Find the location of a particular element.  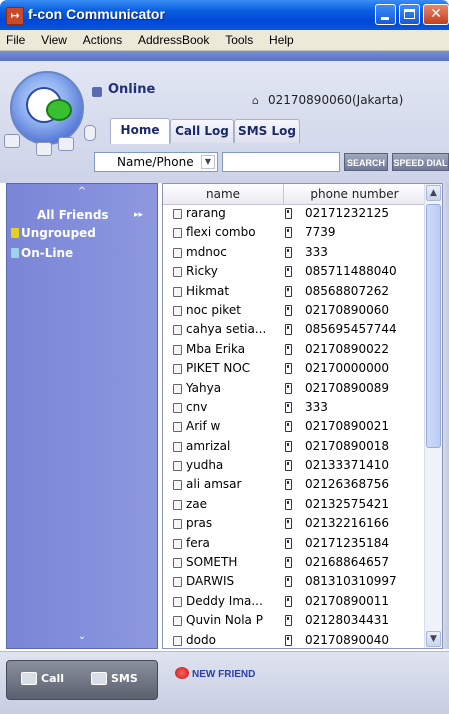

table-row: zae 02132575421 is located at coordinates (294, 504).